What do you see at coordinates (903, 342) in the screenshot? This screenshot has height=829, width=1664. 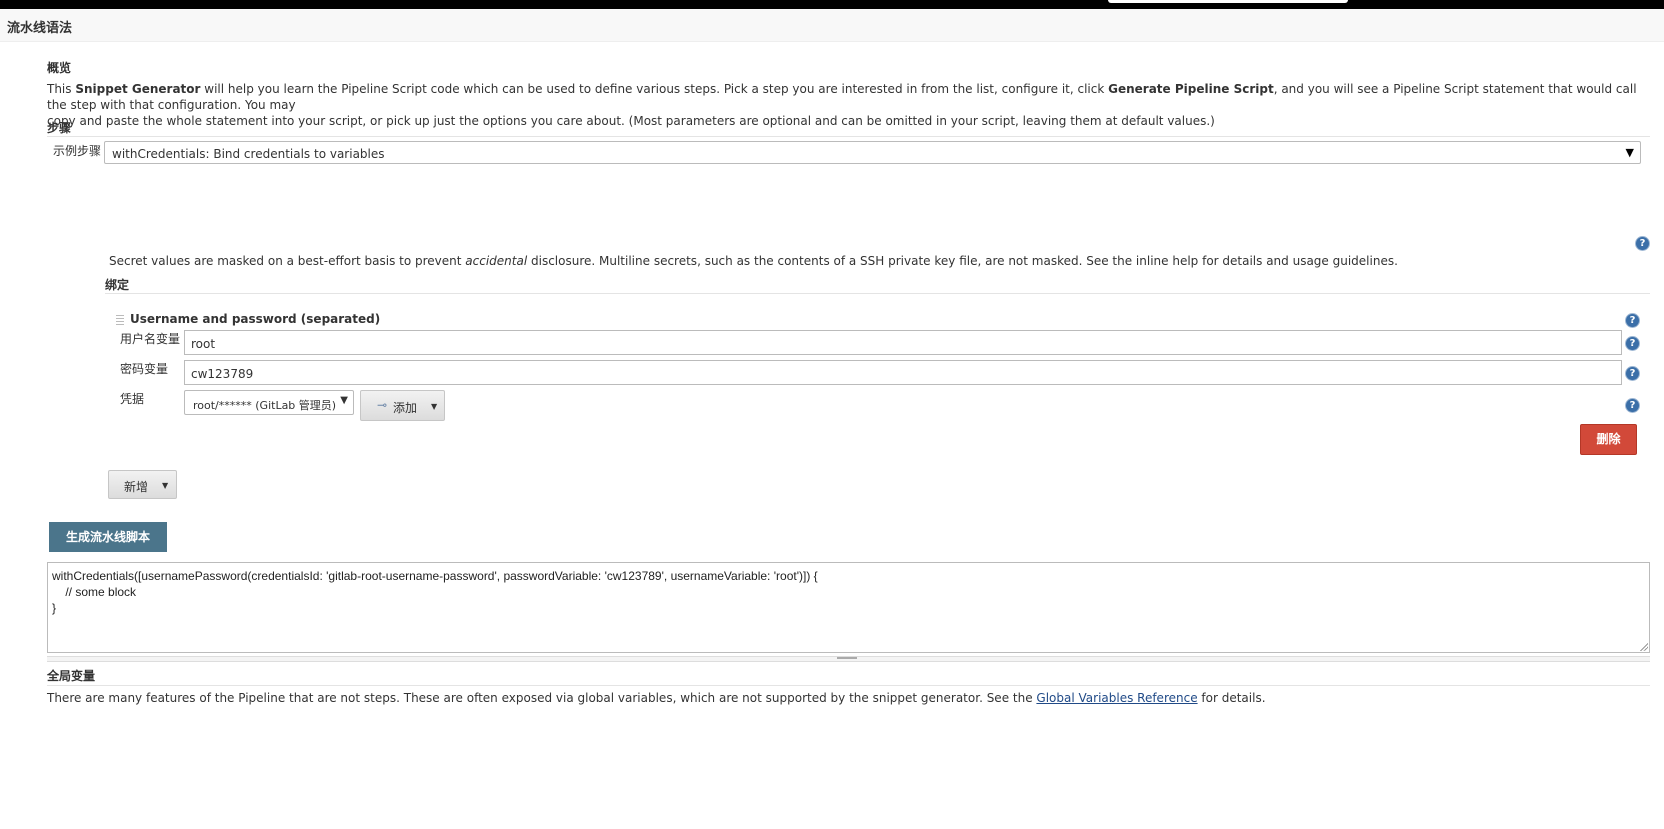 I see `username-variable-input: root` at bounding box center [903, 342].